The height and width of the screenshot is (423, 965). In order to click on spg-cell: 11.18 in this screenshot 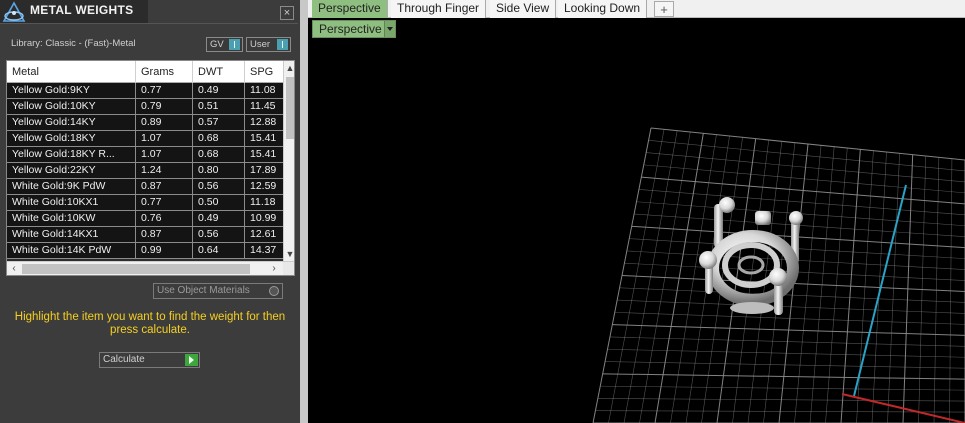, I will do `click(263, 202)`.